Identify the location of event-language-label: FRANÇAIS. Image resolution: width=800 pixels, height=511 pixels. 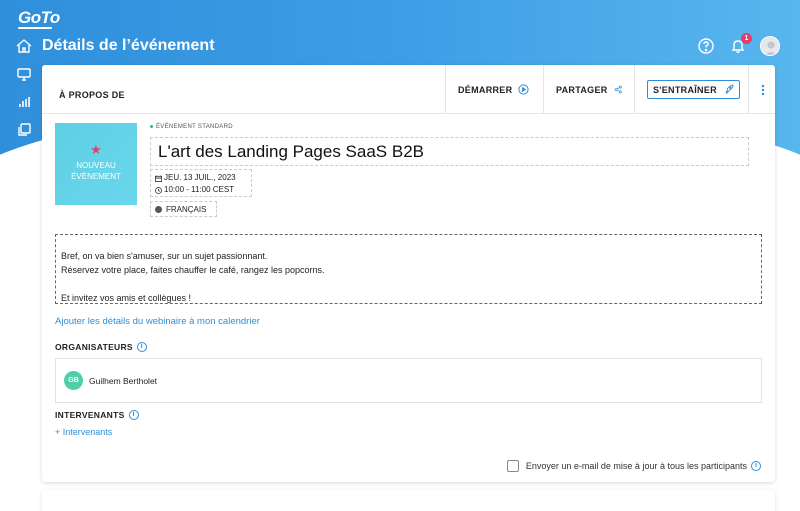
(186, 209).